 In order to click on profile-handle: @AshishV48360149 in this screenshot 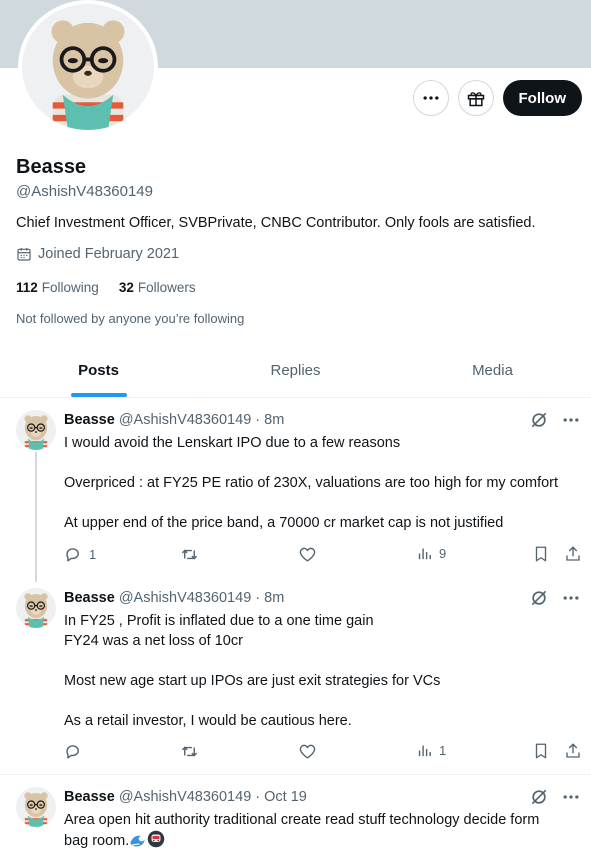, I will do `click(84, 191)`.